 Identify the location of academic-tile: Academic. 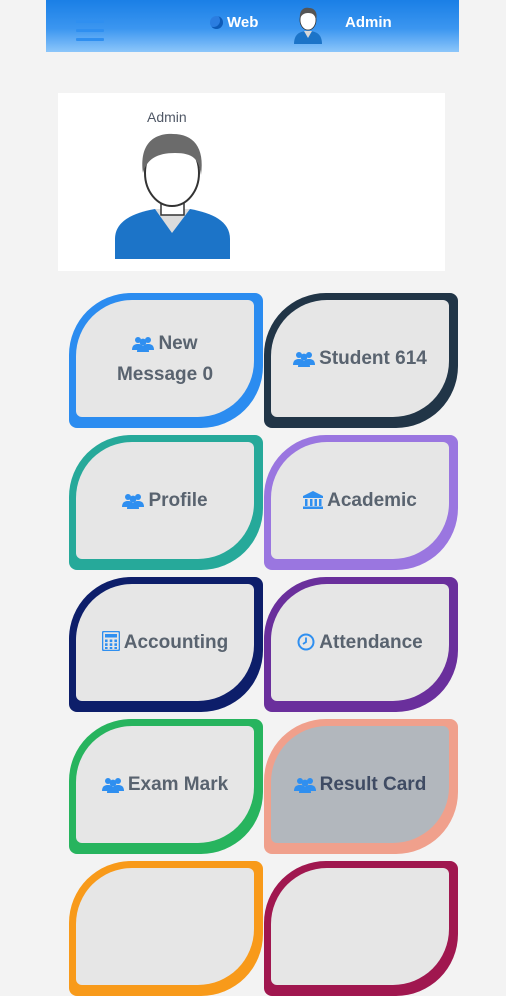
(361, 502).